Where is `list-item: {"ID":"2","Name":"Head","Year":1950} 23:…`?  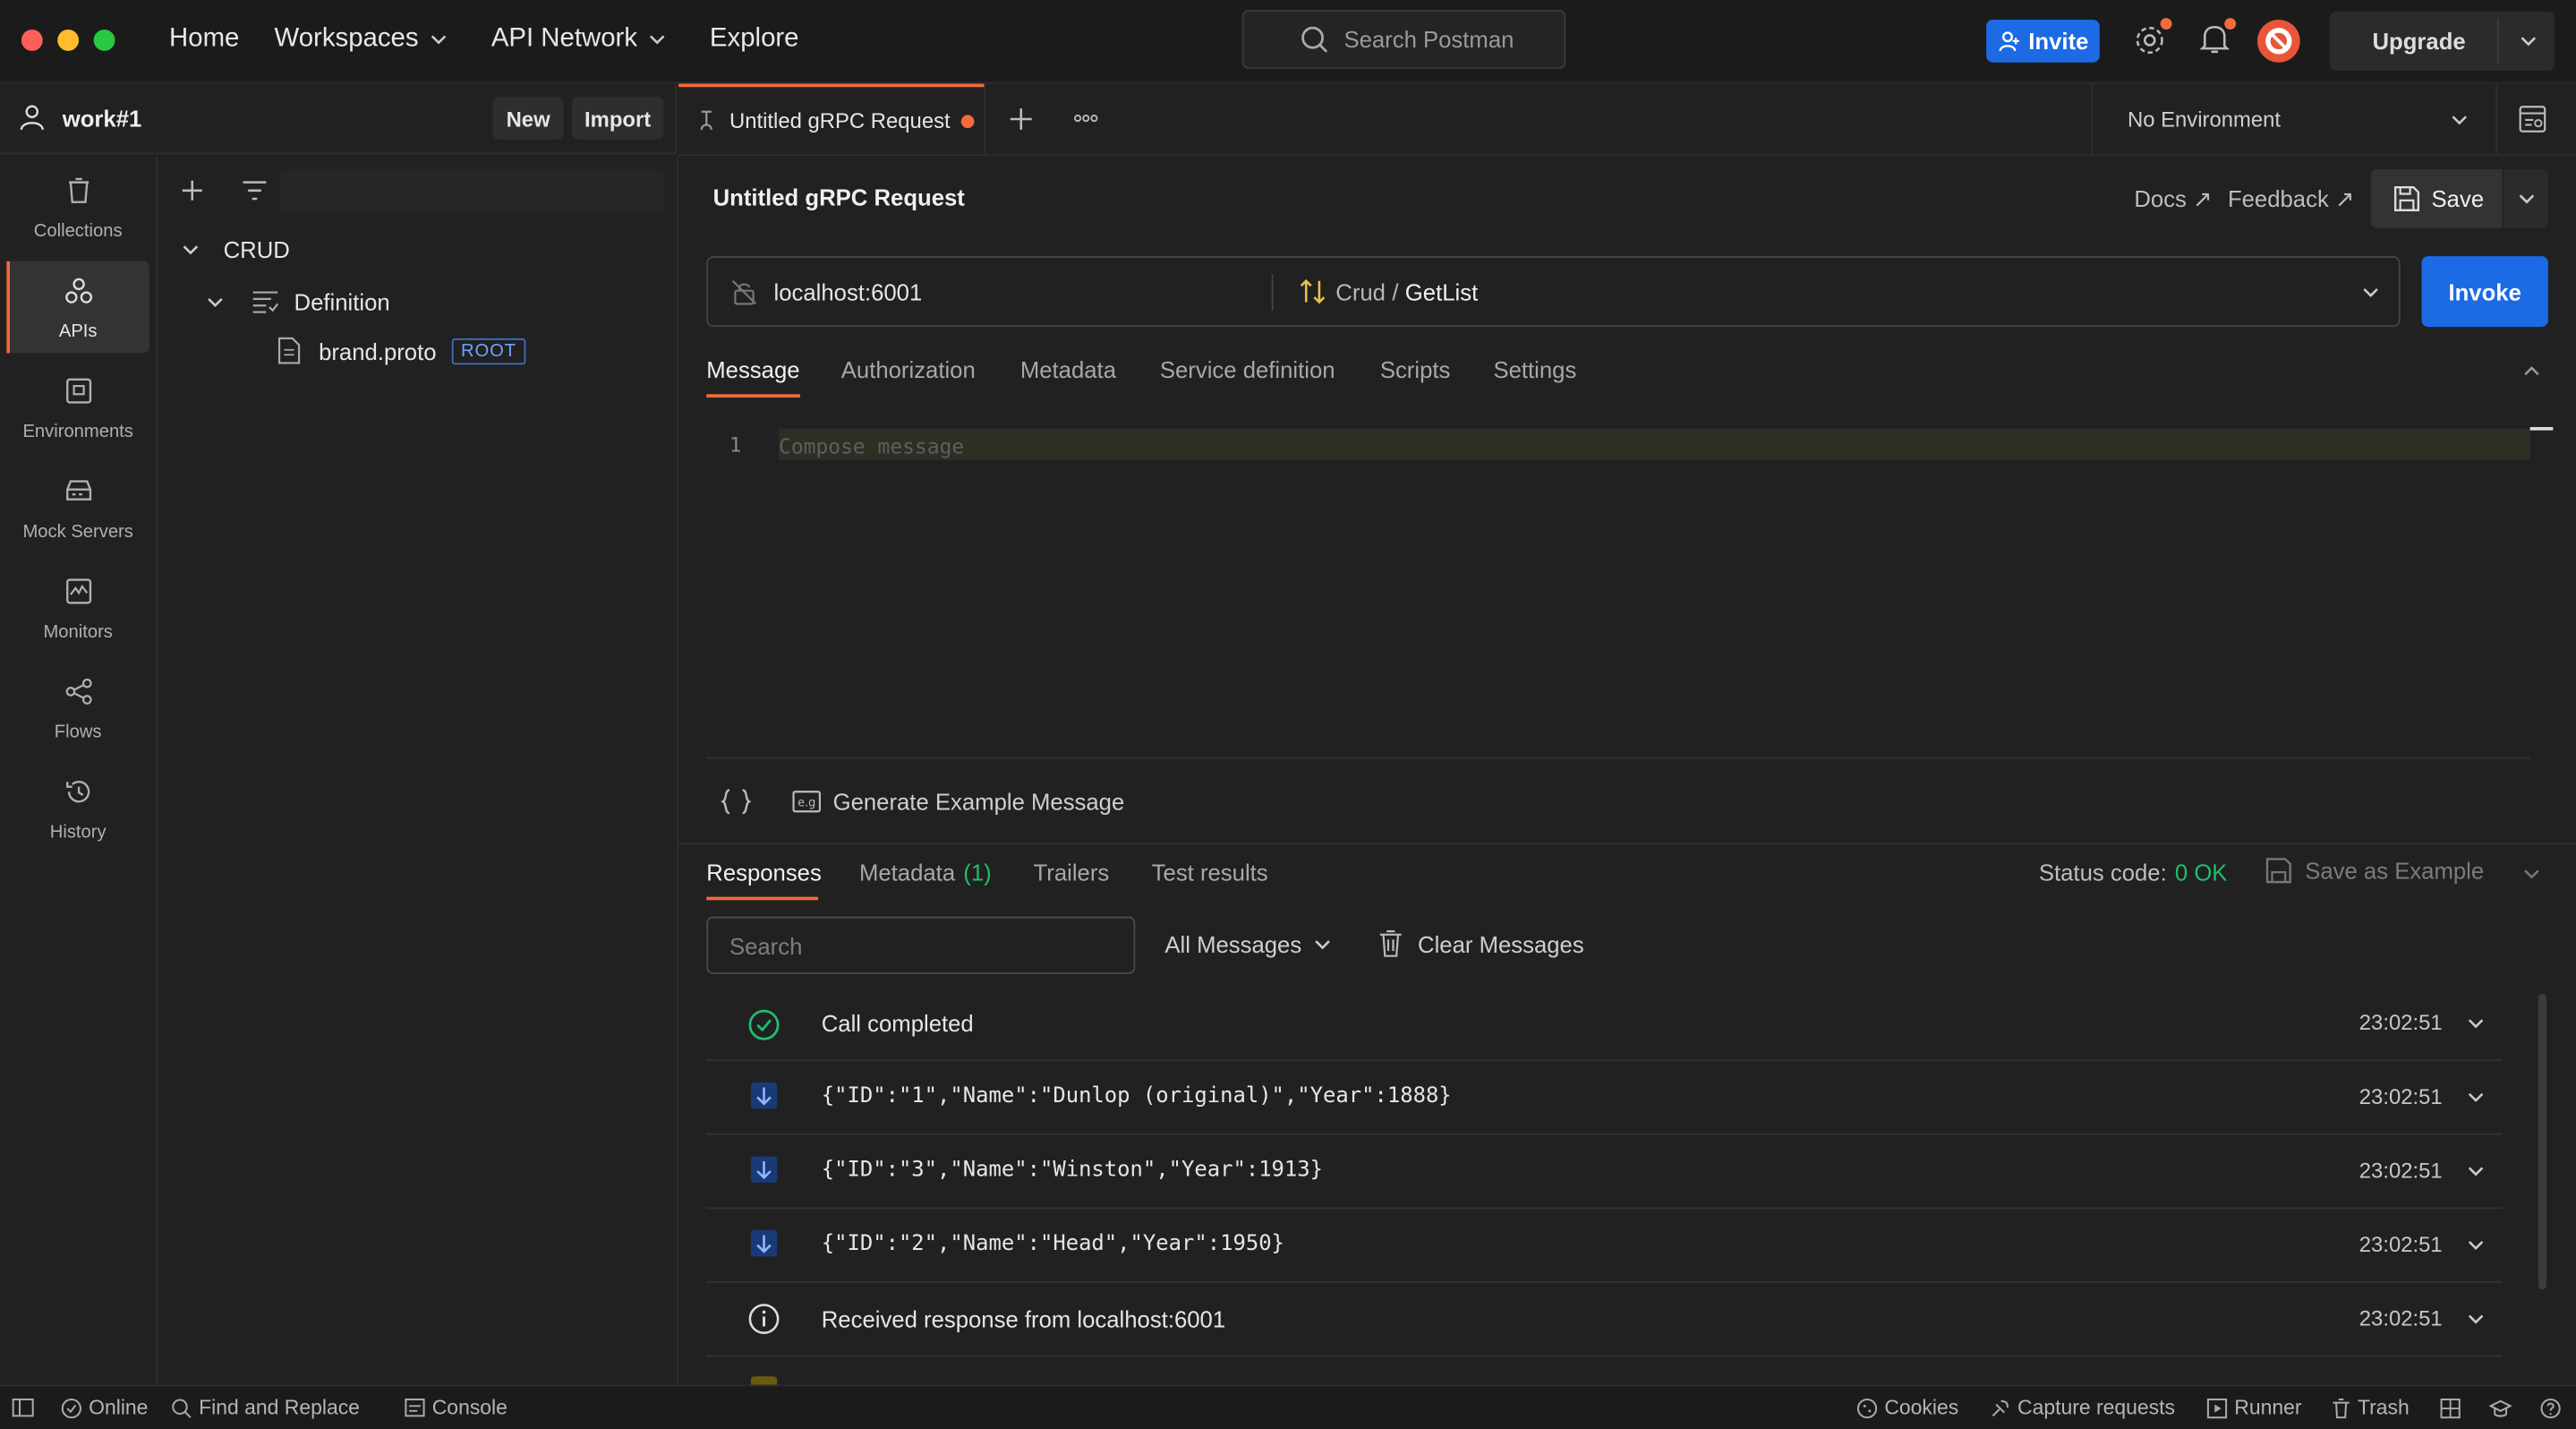 list-item: {"ID":"2","Name":"Head","Year":1950} 23:… is located at coordinates (1604, 1246).